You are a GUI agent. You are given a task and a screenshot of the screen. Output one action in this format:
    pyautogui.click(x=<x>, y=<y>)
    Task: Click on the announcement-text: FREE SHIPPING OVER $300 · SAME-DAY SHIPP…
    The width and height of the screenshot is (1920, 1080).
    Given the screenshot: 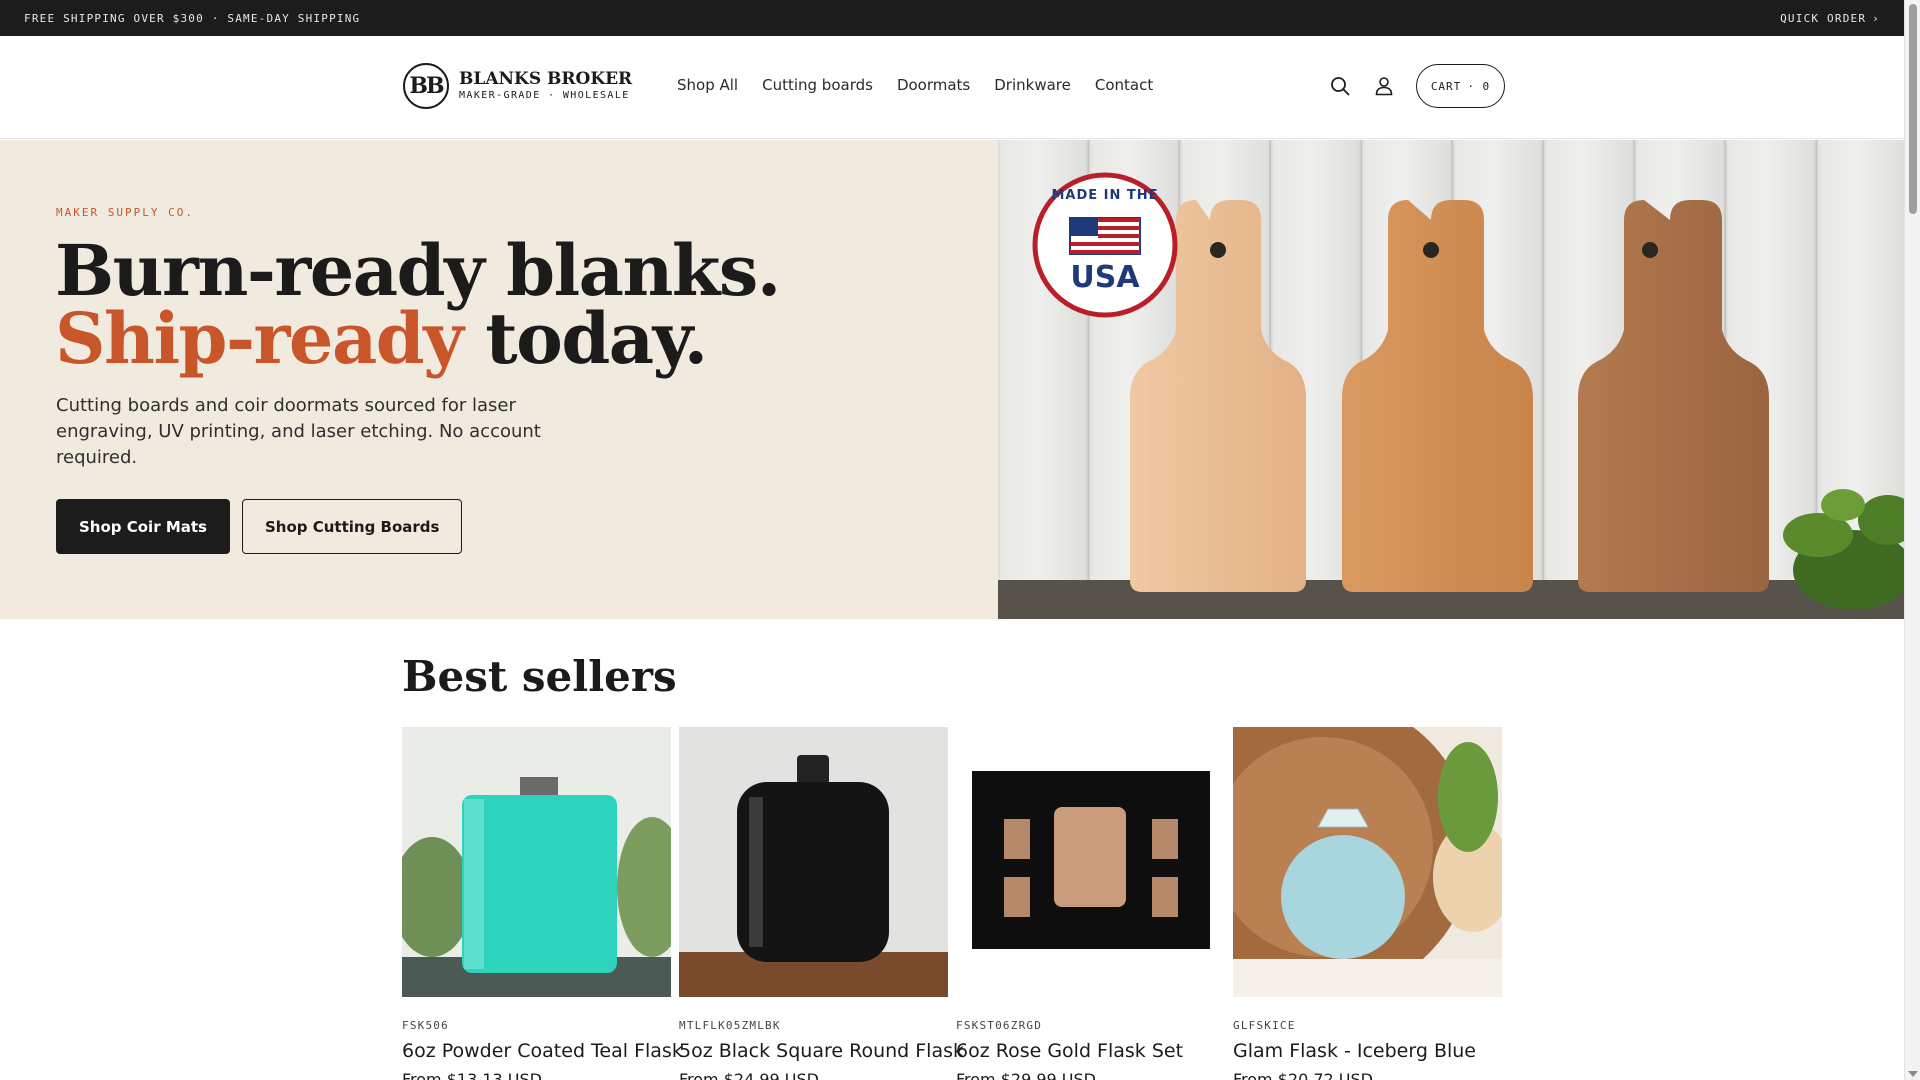 What is the action you would take?
    pyautogui.click(x=192, y=18)
    